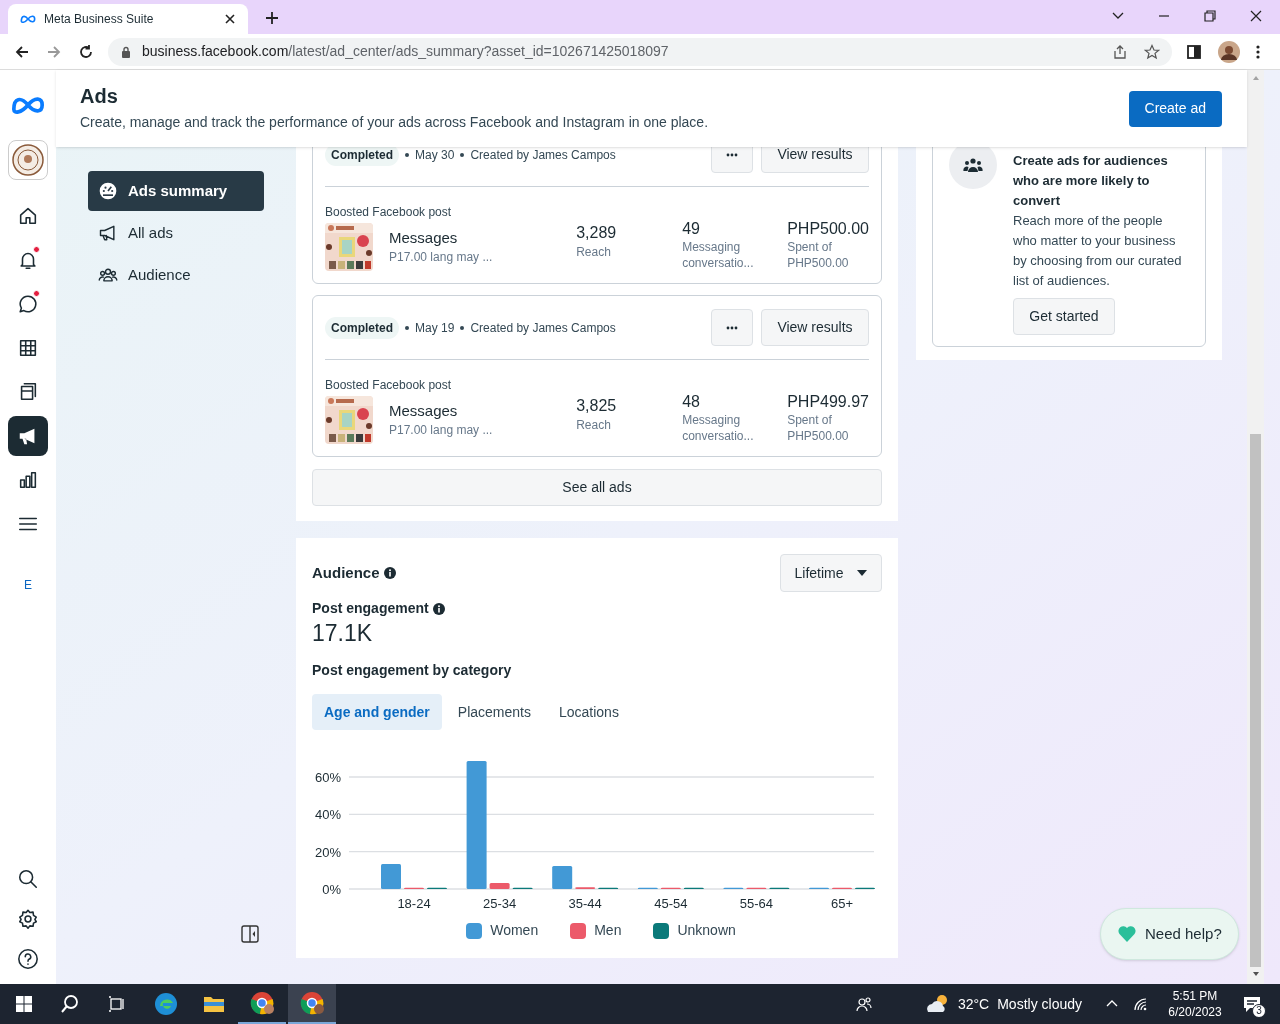  What do you see at coordinates (272, 18) in the screenshot?
I see `new-tab-icon` at bounding box center [272, 18].